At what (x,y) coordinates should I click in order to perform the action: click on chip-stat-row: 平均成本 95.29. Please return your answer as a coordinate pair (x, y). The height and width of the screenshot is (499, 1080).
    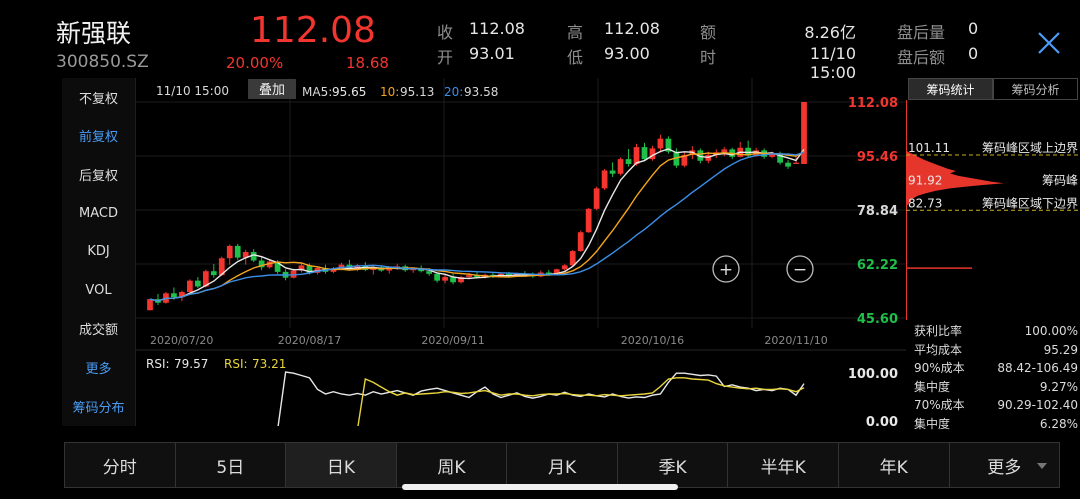
    Looking at the image, I should click on (996, 350).